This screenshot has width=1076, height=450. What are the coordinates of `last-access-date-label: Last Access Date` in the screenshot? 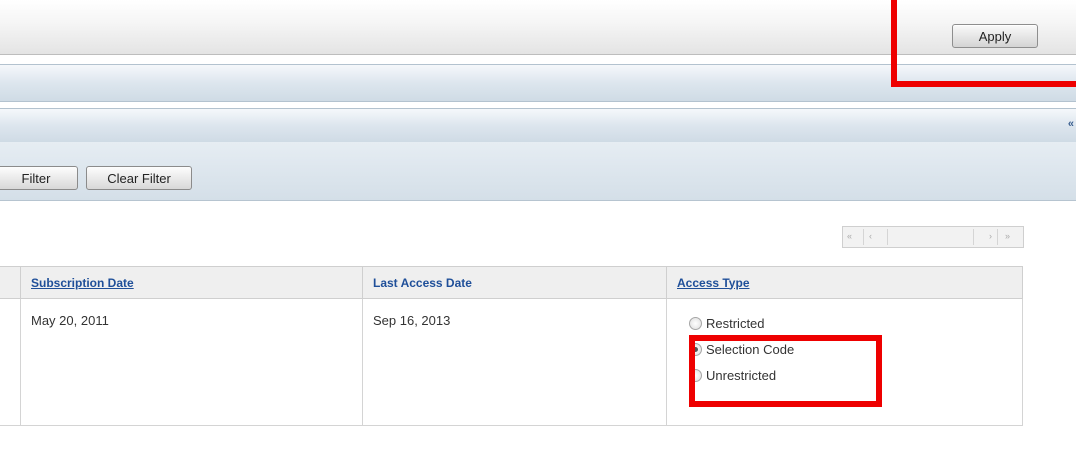 It's located at (422, 282).